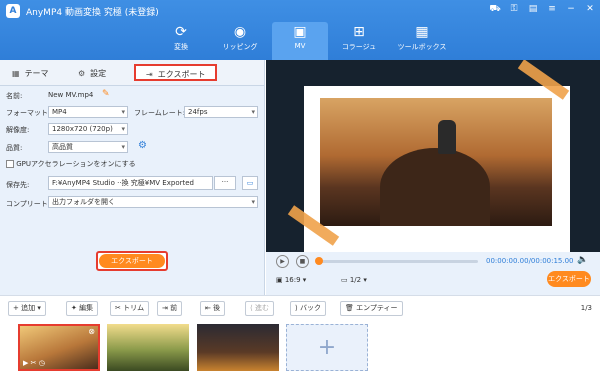 Image resolution: width=600 pixels, height=390 pixels. Describe the element at coordinates (28, 204) in the screenshot. I see `complete-label: コンプリート:` at that location.